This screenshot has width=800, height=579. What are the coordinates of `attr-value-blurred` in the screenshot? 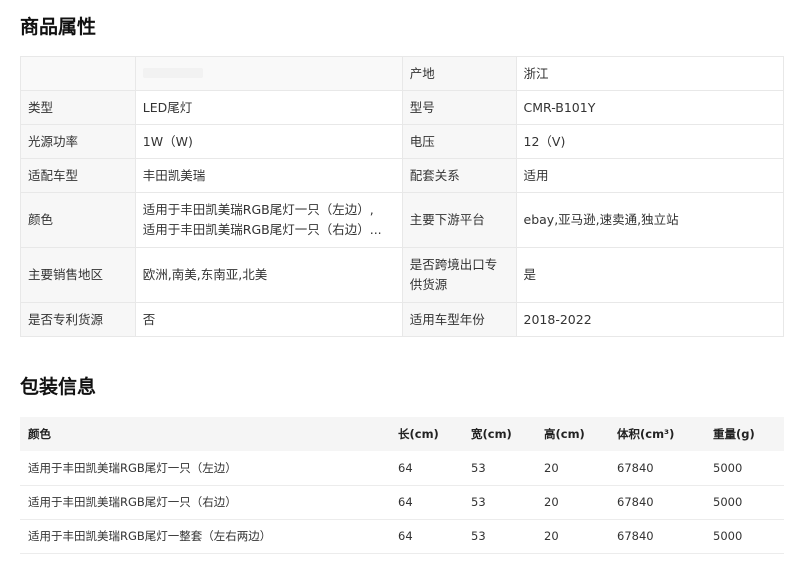 It's located at (268, 73).